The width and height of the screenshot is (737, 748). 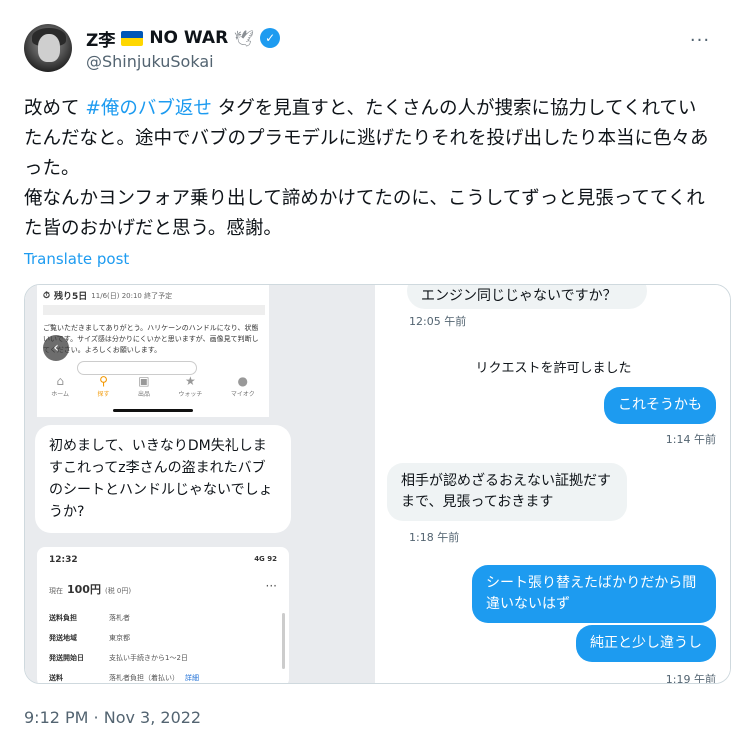 I want to click on price-tax: (税 0円), so click(x=118, y=591).